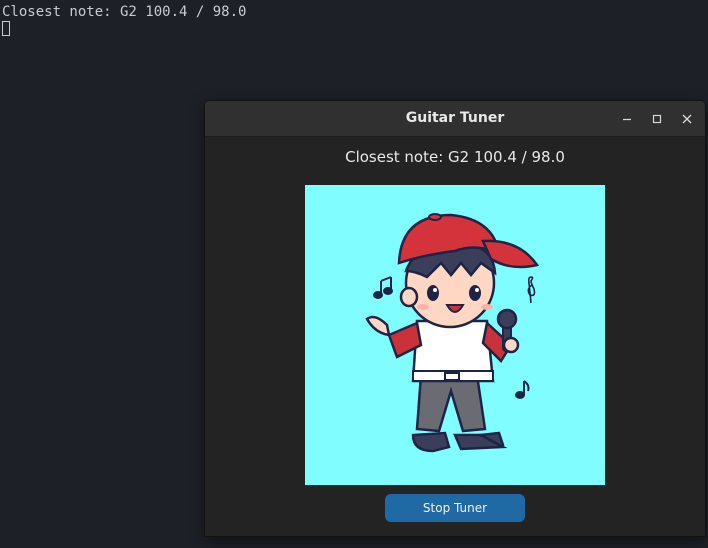  I want to click on terminal-output-line: Closest note: G2 100.4 / 98.0, so click(124, 12).